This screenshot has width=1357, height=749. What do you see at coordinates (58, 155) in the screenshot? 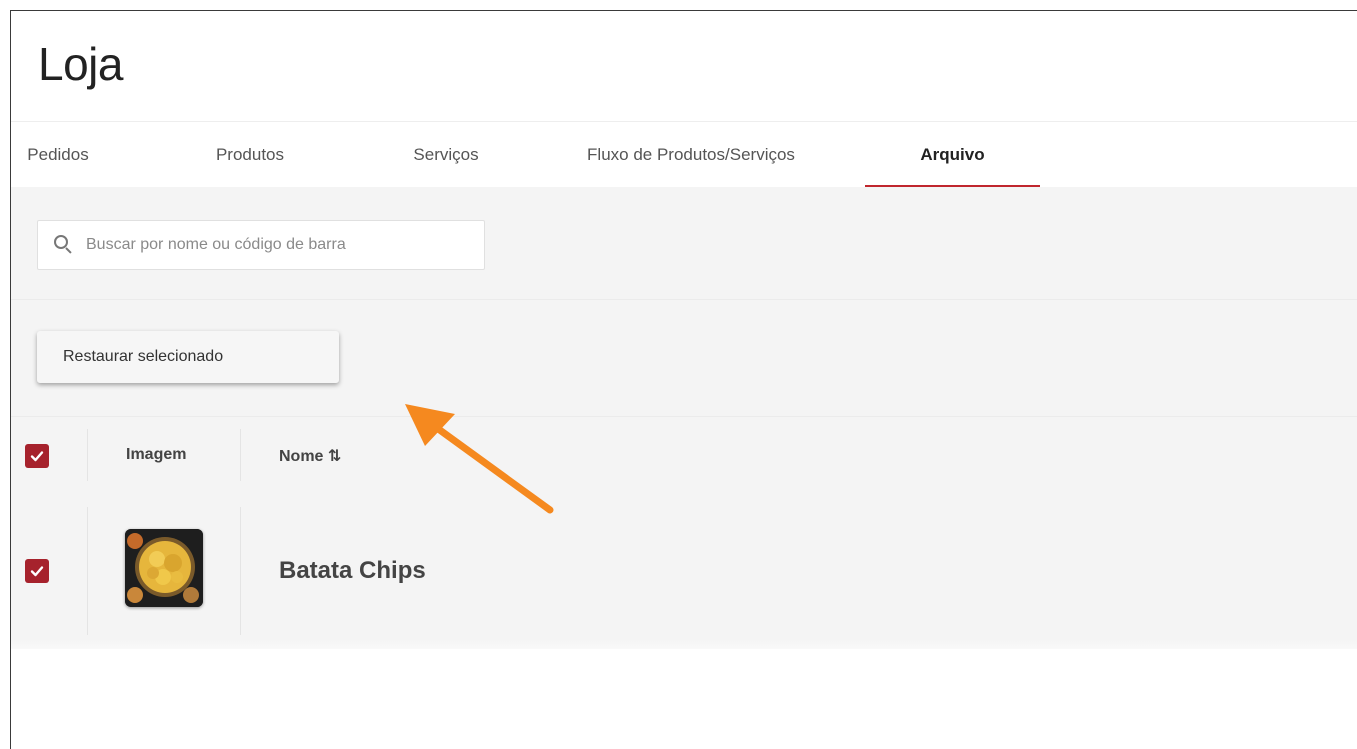
I see `tab-pedidos: Pedidos` at bounding box center [58, 155].